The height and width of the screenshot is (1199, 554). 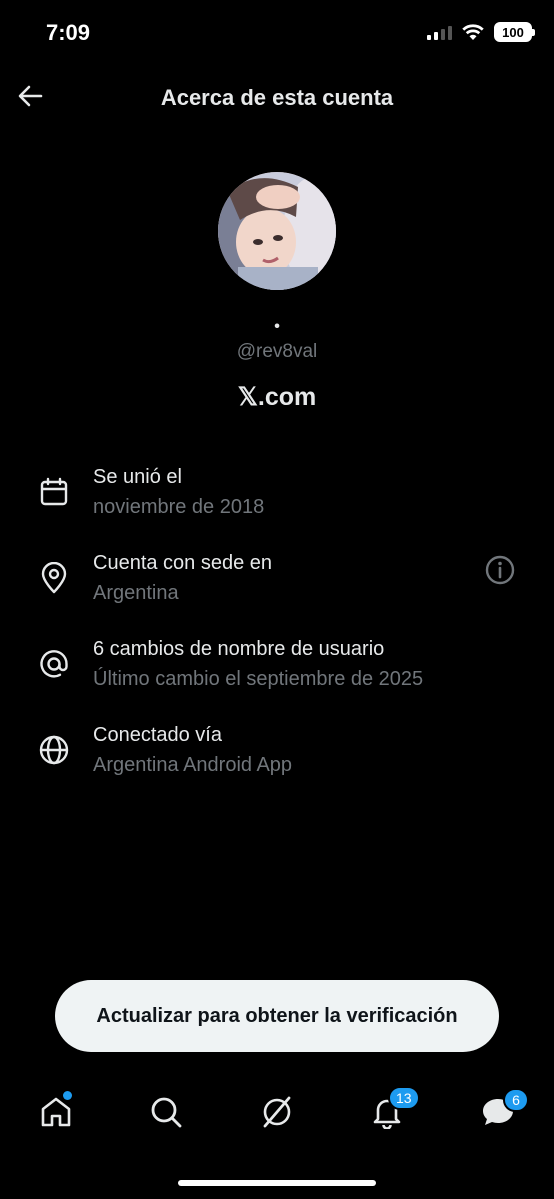 I want to click on info-subtitle: Argentina, so click(x=136, y=593).